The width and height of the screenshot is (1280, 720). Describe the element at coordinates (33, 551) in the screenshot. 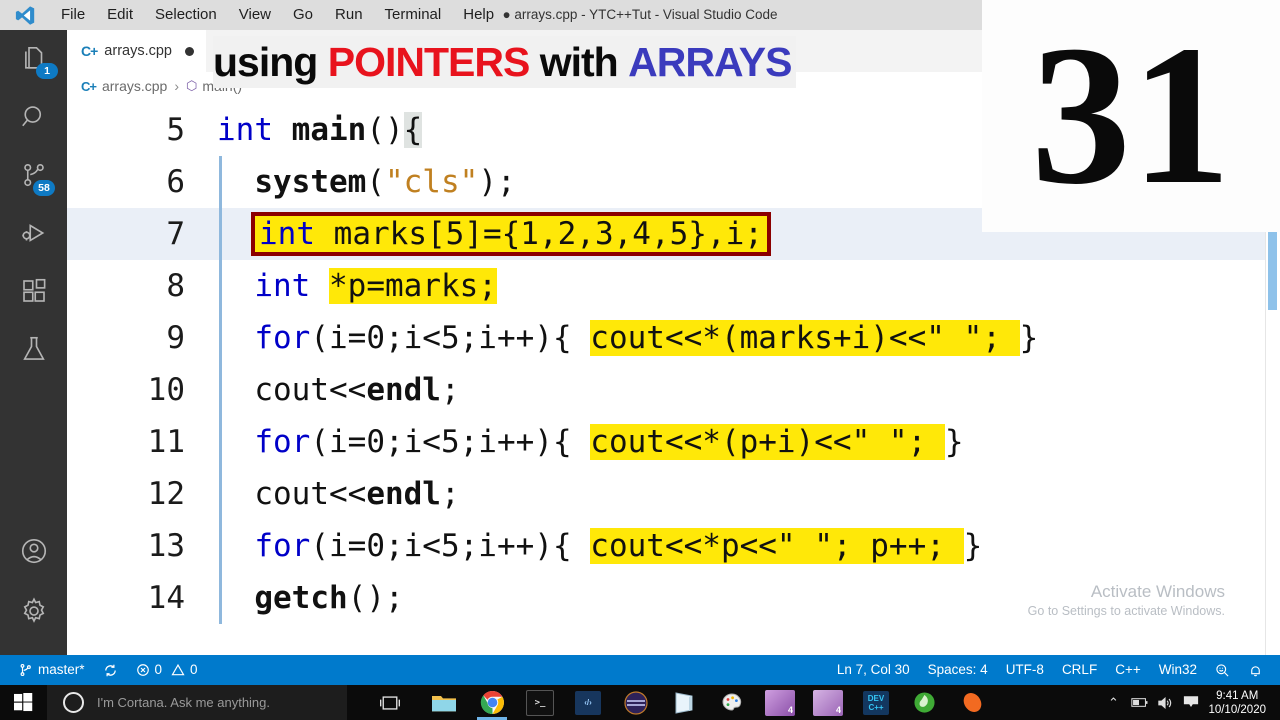

I see `sidebar-item-accounts` at that location.